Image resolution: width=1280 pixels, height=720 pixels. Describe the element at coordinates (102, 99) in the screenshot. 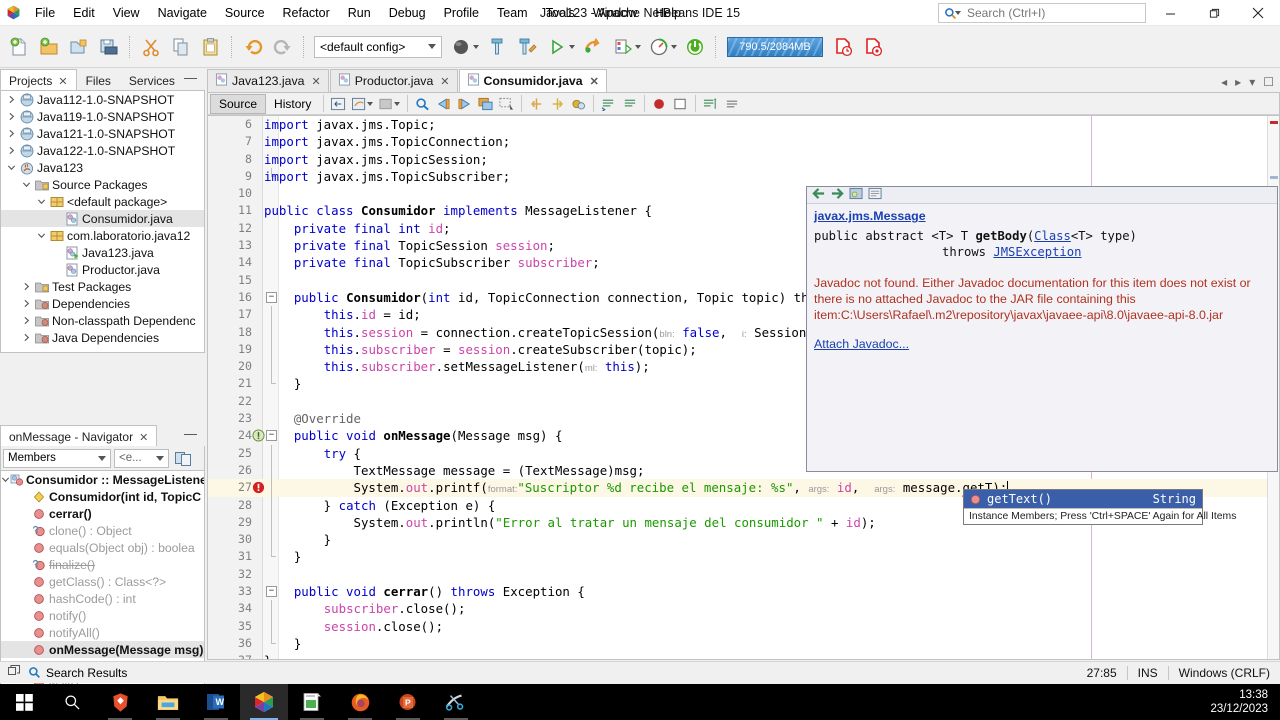

I see `project-tree-item: Java112-1.0-SNAPSHOT` at that location.